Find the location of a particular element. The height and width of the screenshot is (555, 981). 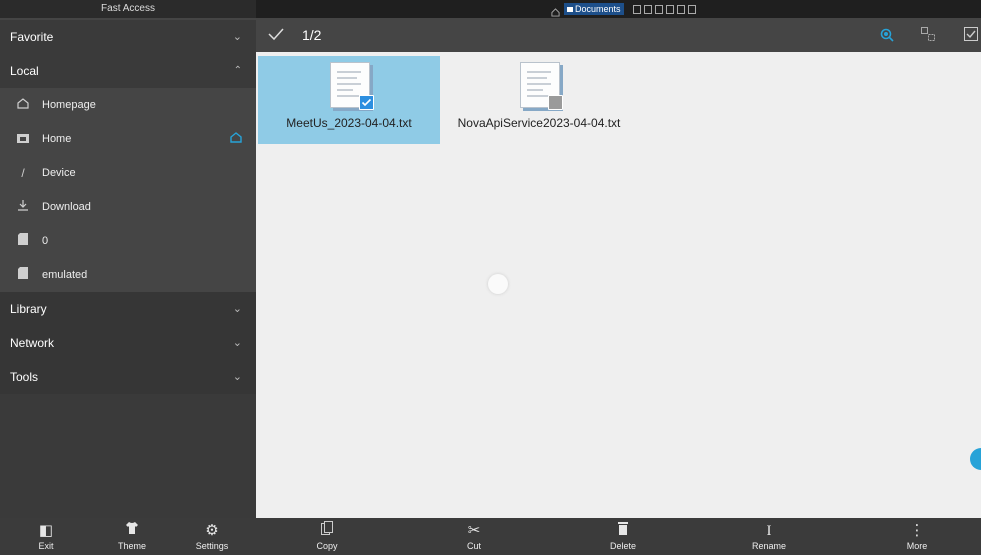

local-item-device: / Device is located at coordinates (128, 173).